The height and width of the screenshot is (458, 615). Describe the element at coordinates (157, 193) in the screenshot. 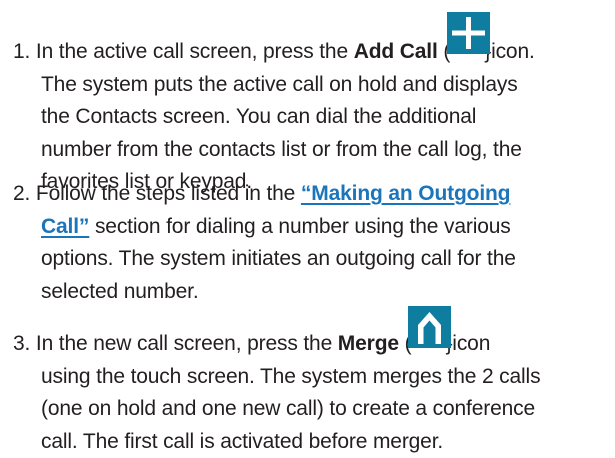

I see `step-2-prefix: 2. Follow the steps listed in the` at that location.